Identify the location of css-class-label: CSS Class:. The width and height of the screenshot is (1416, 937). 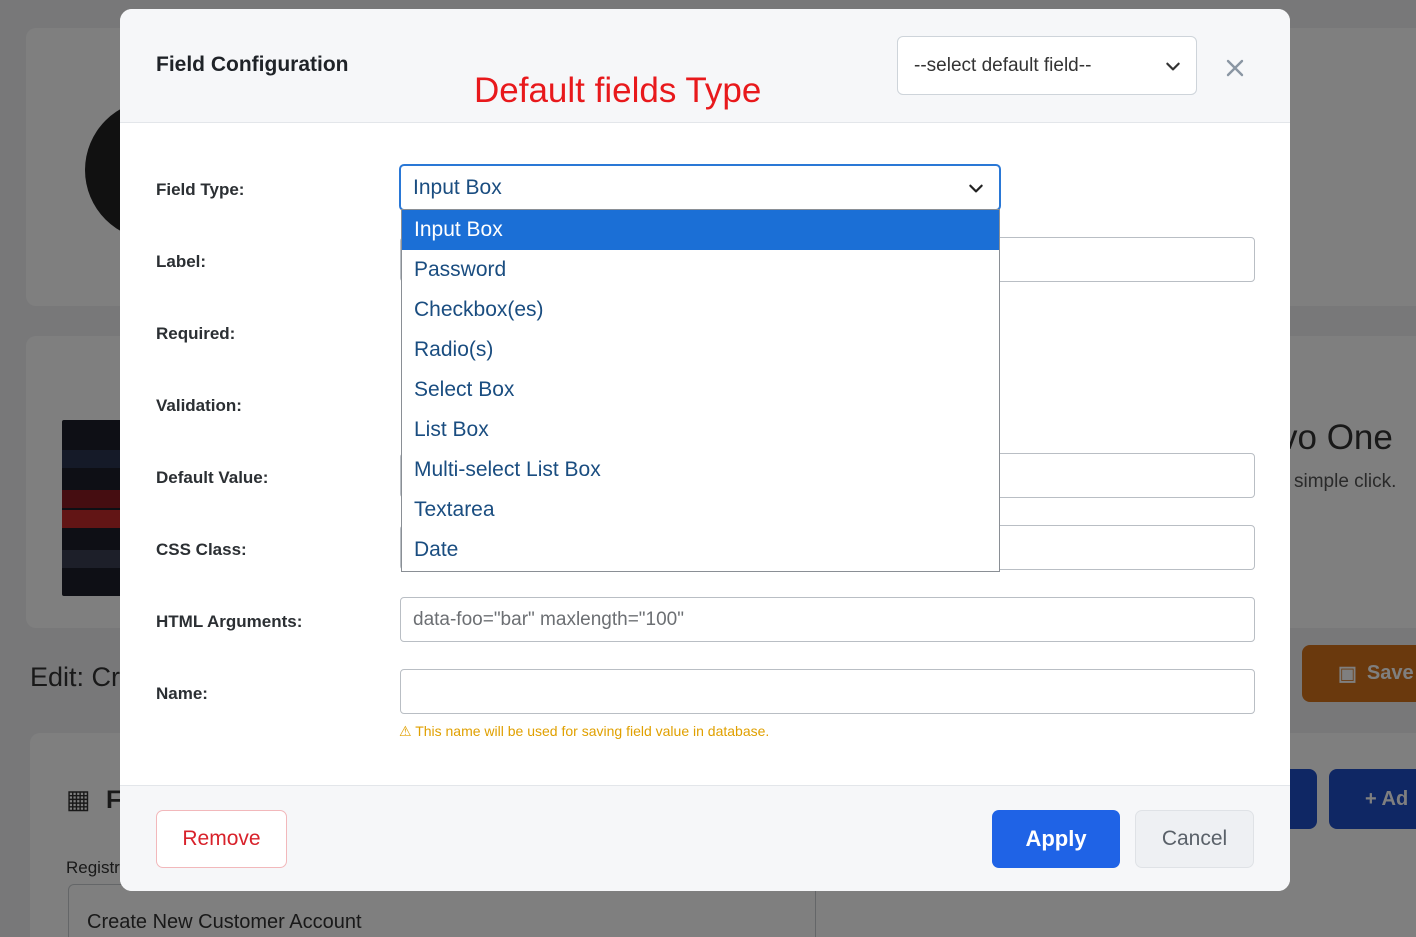
(201, 549).